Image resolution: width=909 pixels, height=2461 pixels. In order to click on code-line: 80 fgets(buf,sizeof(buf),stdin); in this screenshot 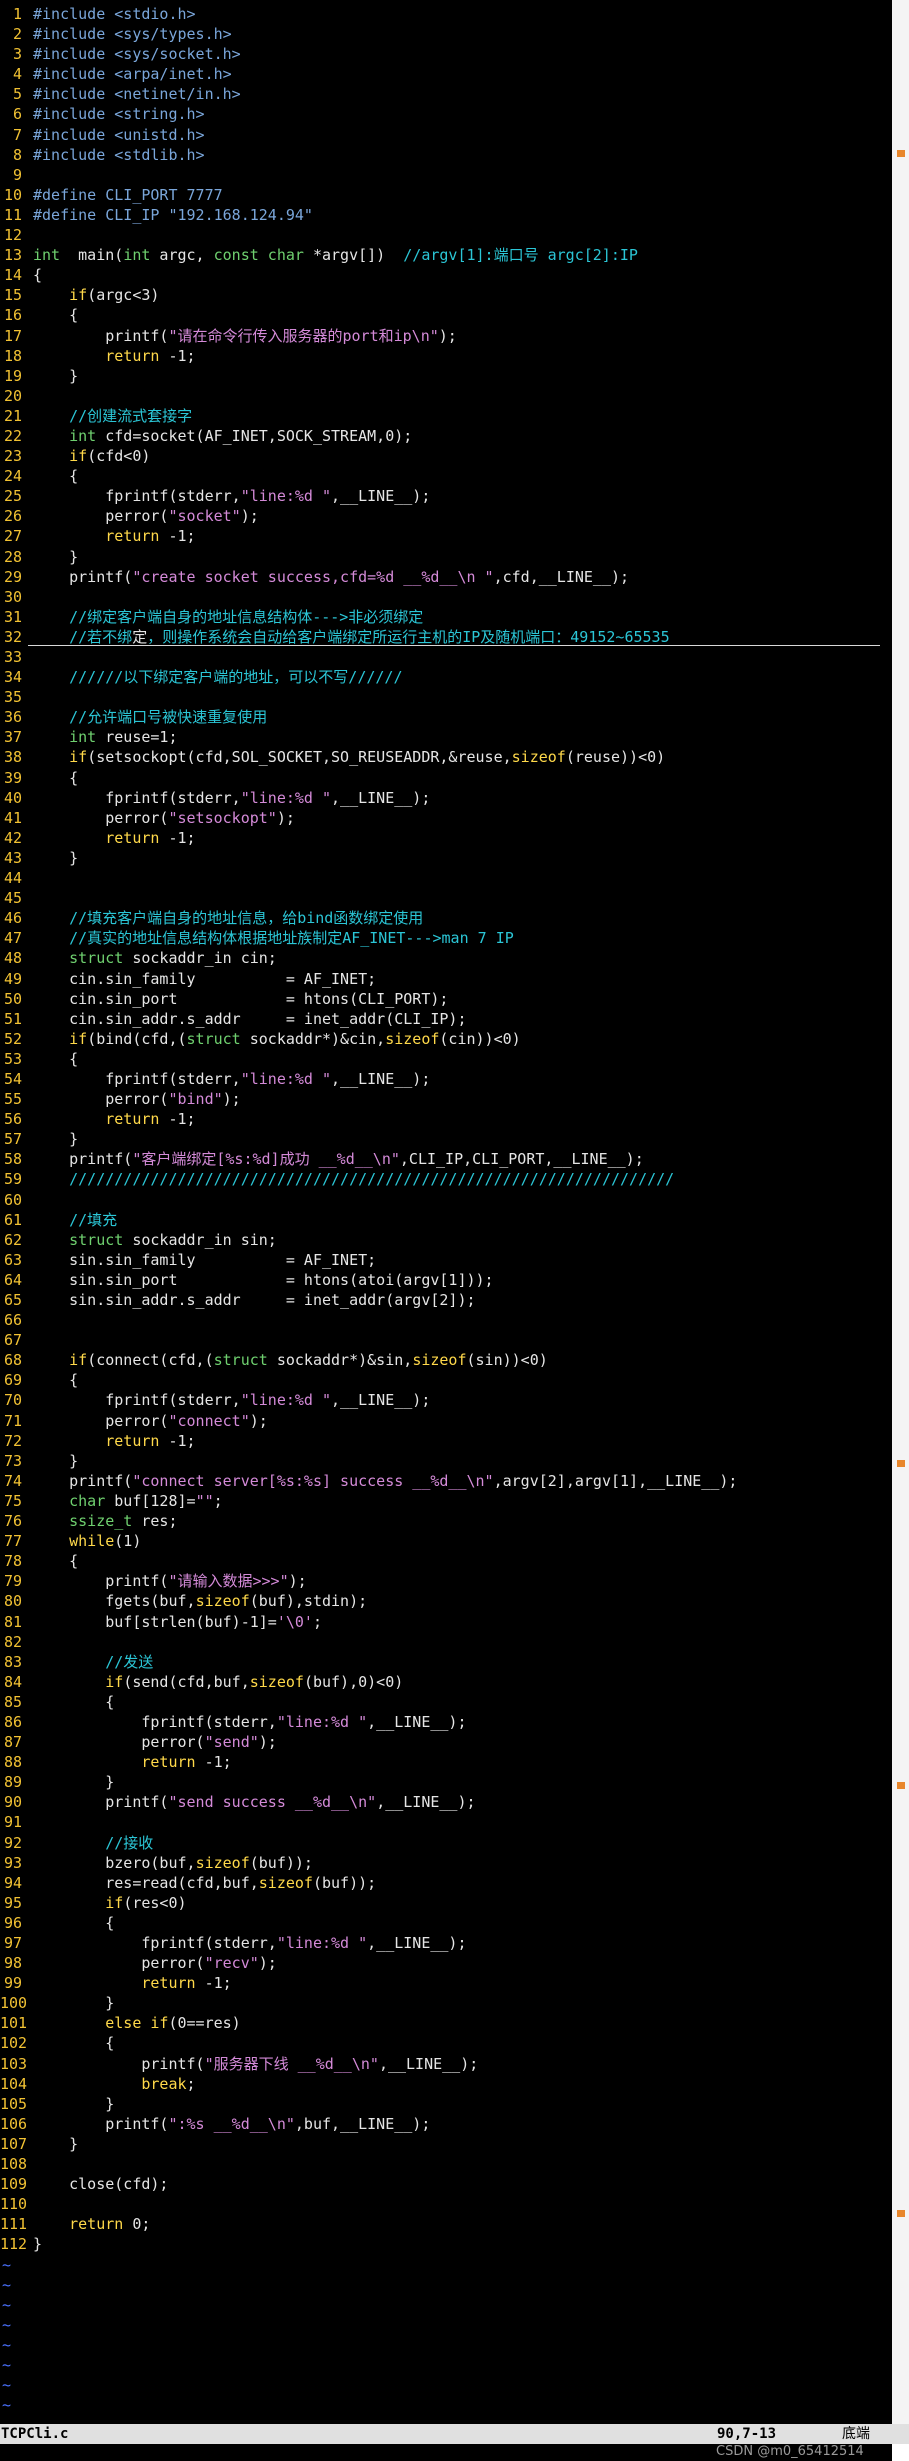, I will do `click(446, 1601)`.